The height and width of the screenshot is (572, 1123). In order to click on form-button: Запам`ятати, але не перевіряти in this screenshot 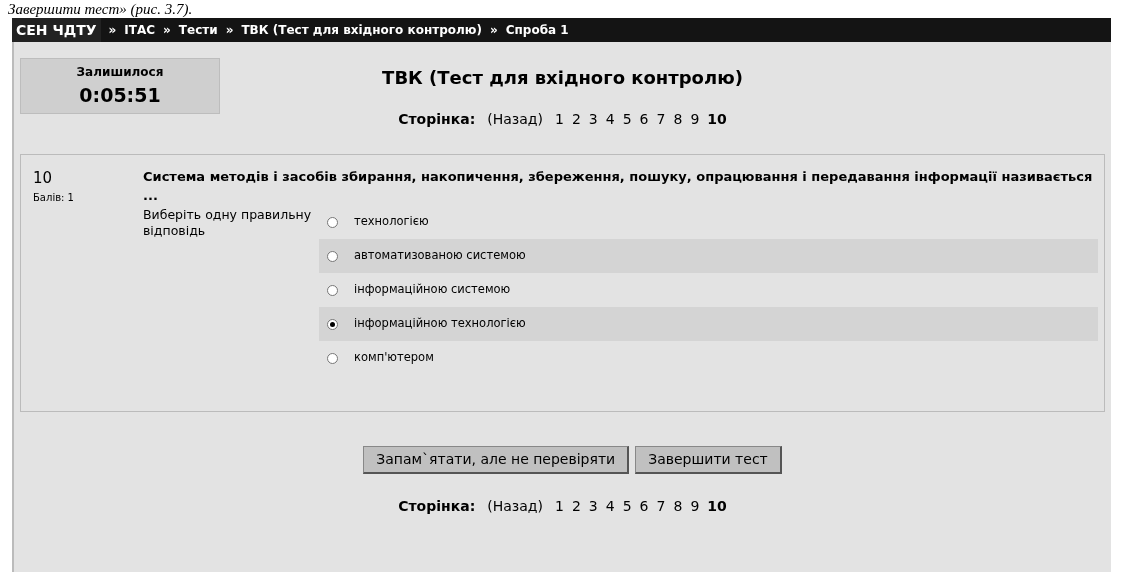, I will do `click(496, 460)`.